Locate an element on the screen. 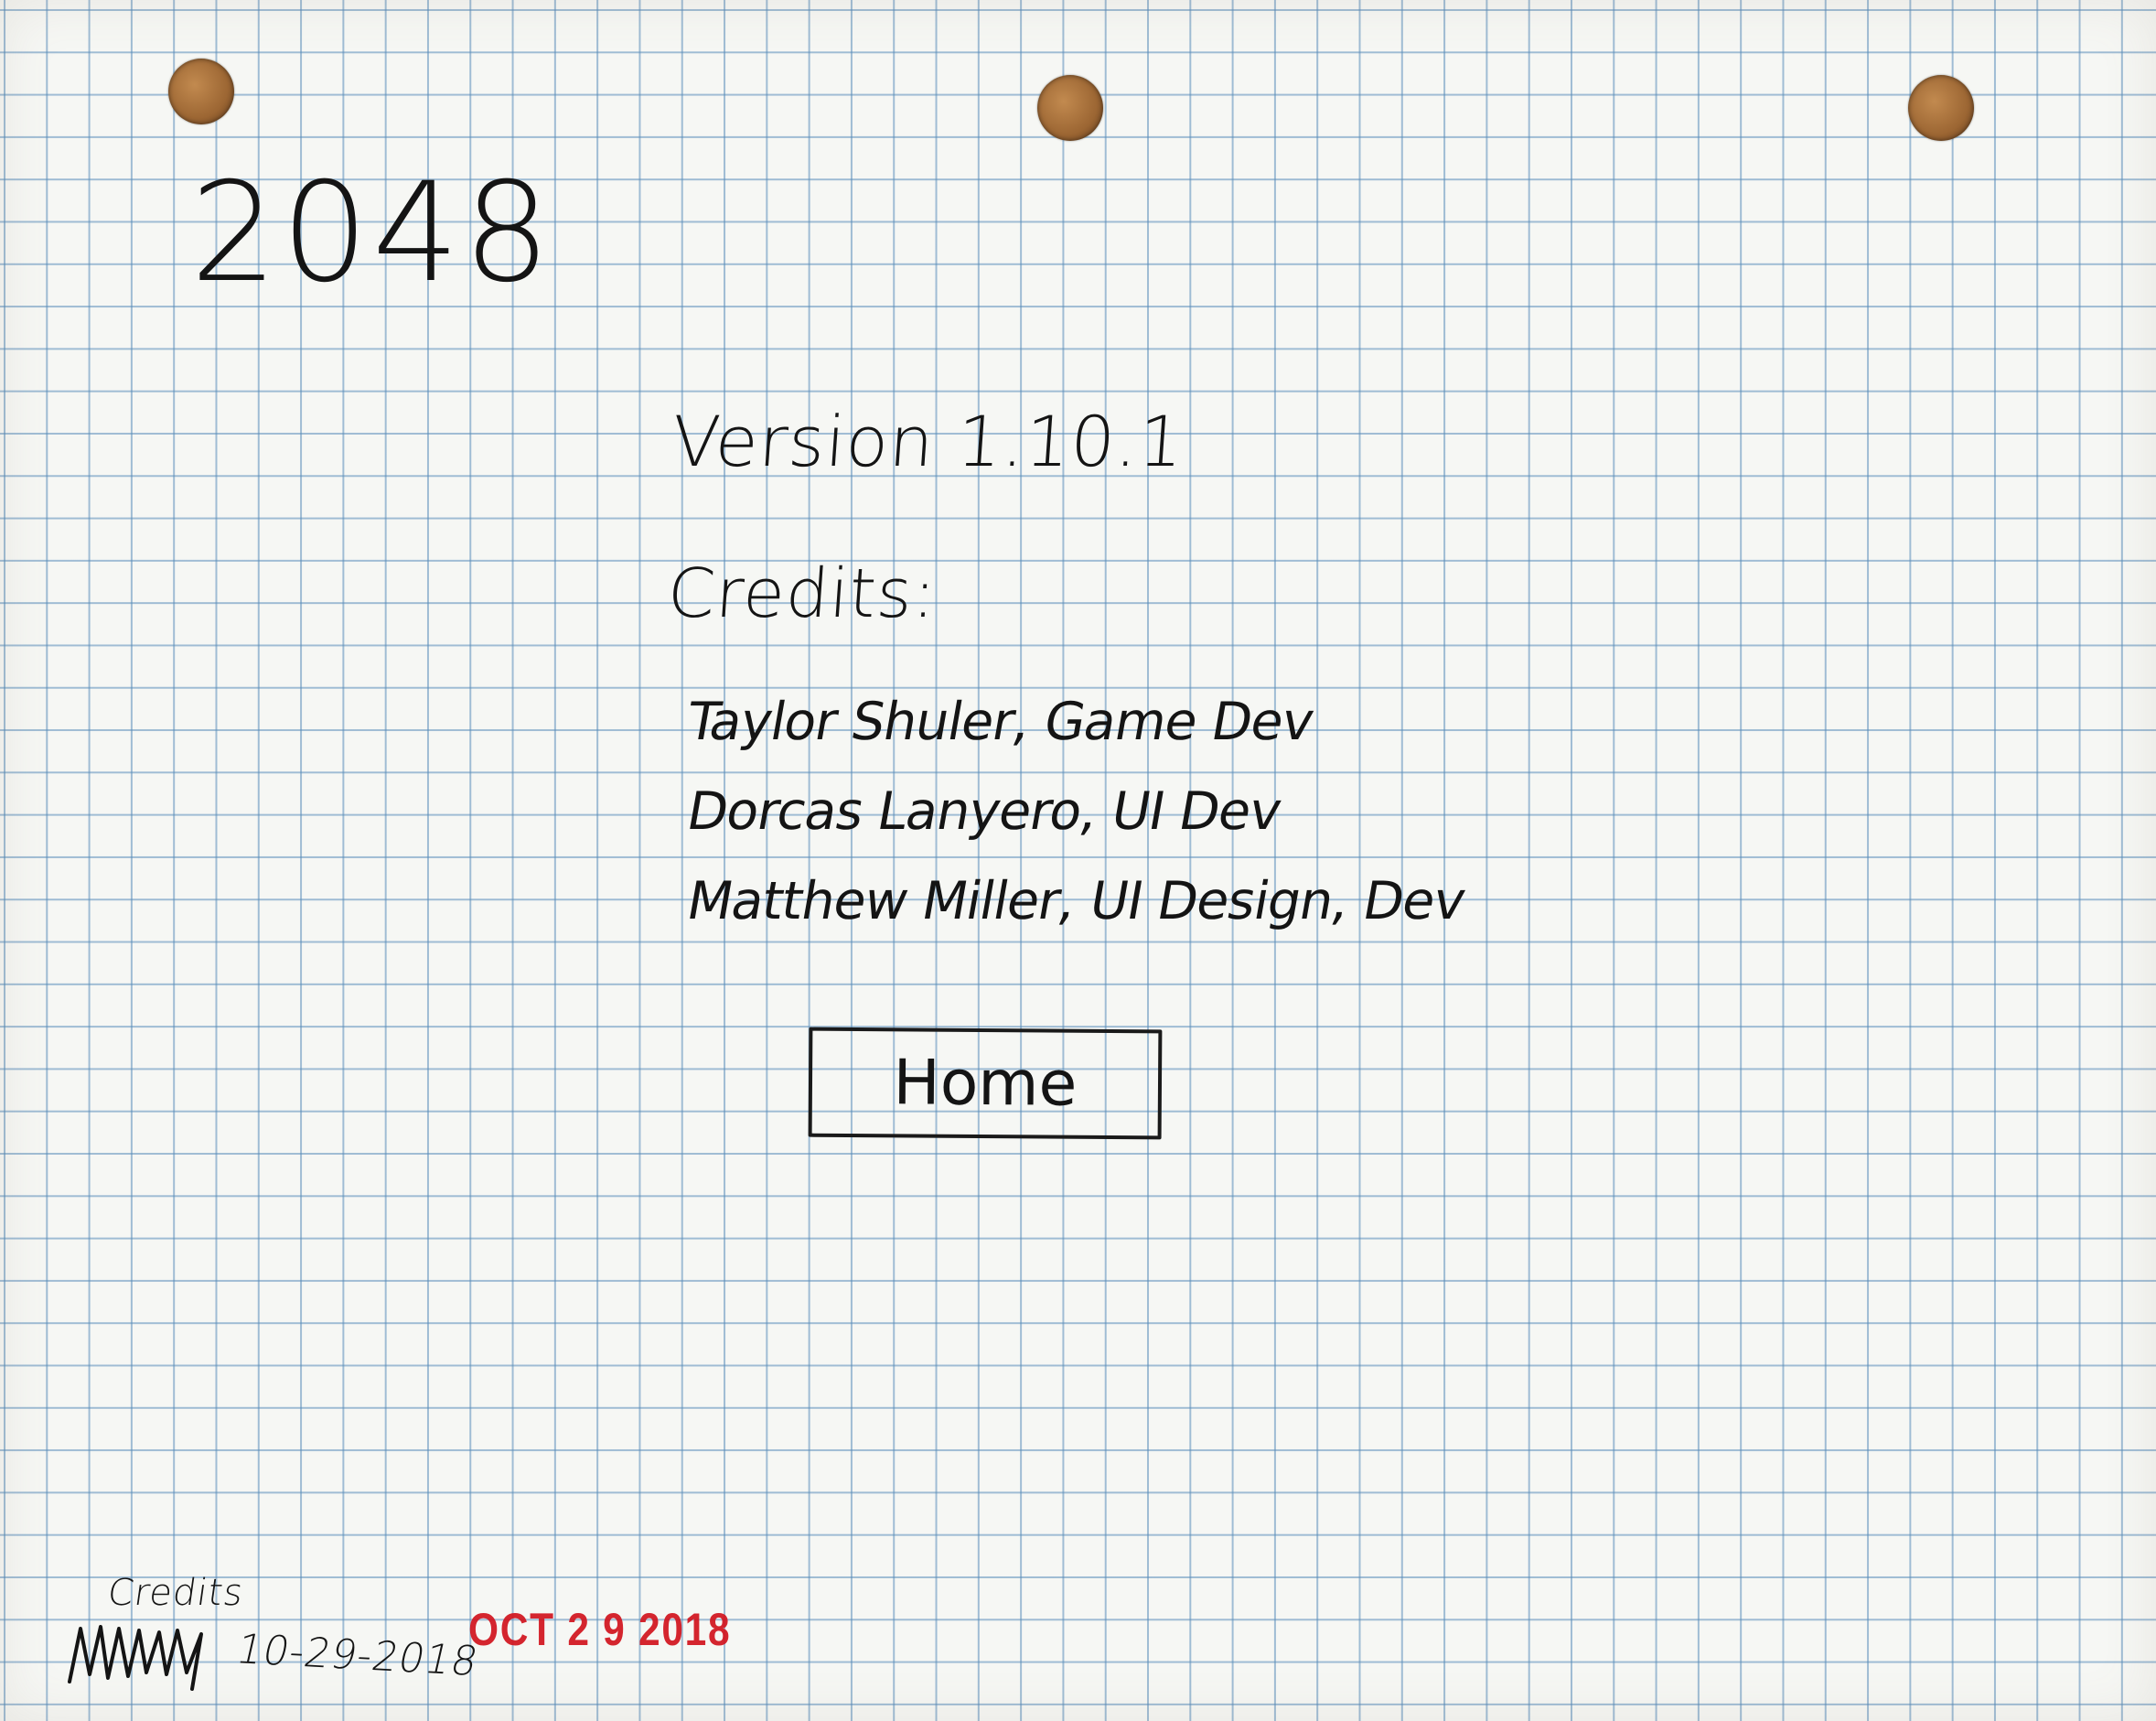  credit-entry: Dorcas Lanyero, UI Dev is located at coordinates (984, 811).